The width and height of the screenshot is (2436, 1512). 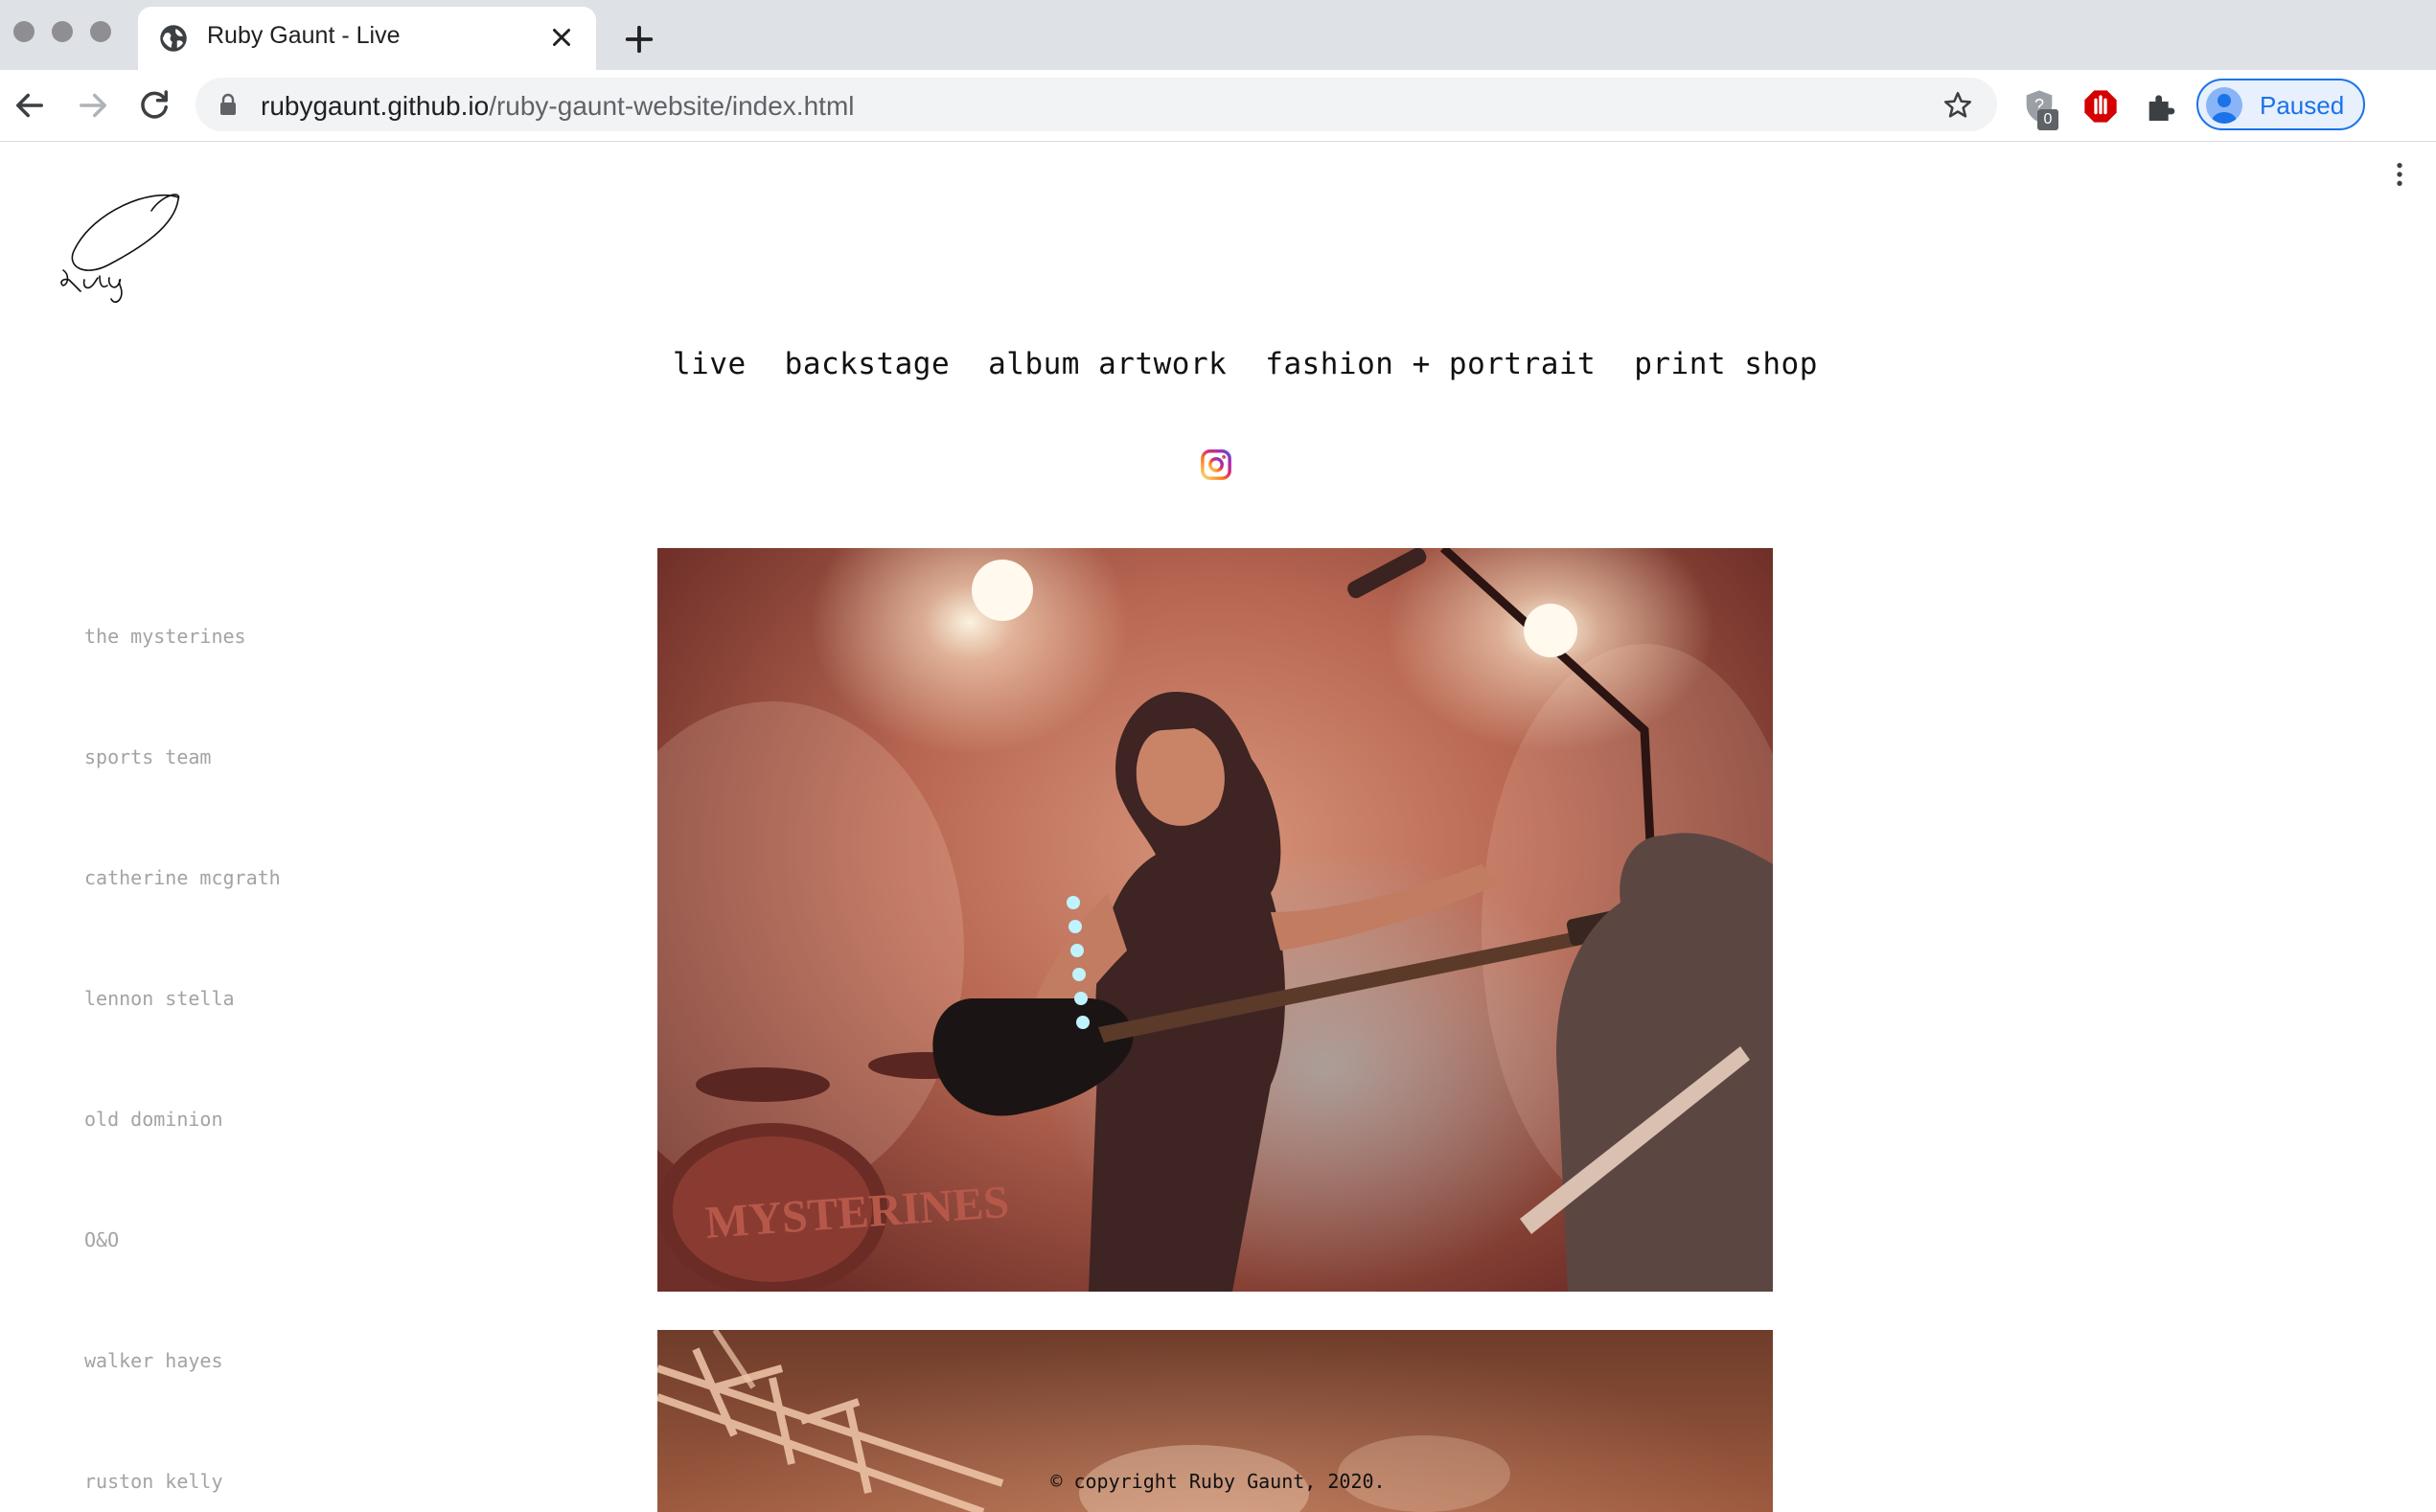 I want to click on signature-logo, so click(x=123, y=259).